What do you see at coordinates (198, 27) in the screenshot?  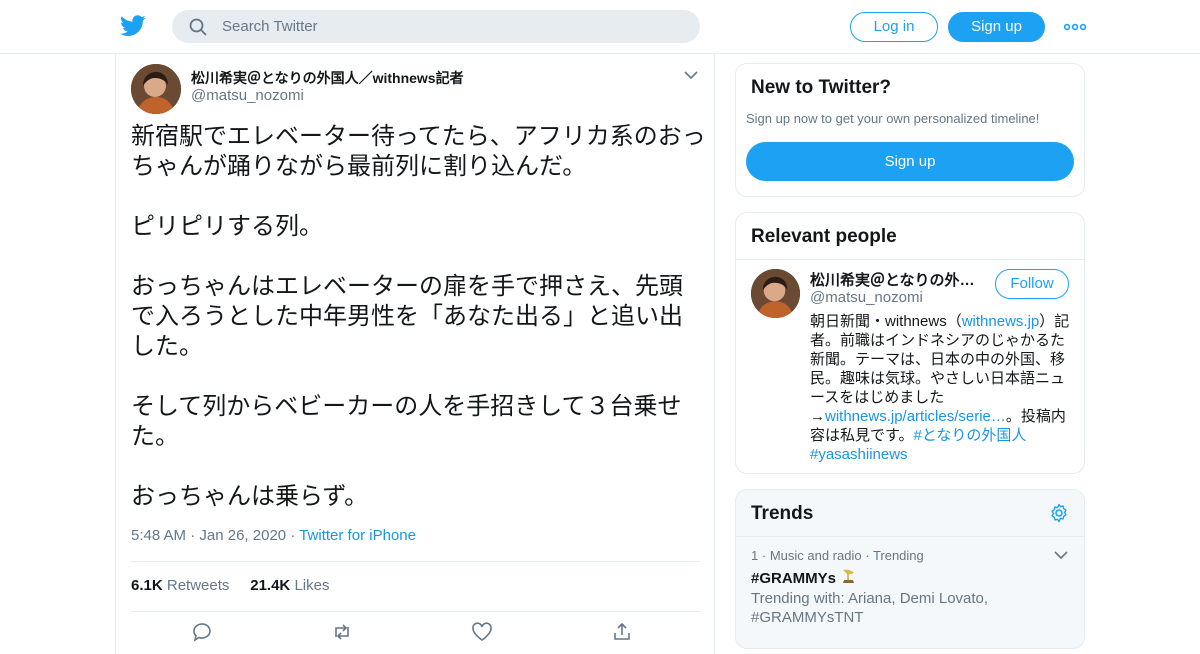 I see `search-icon` at bounding box center [198, 27].